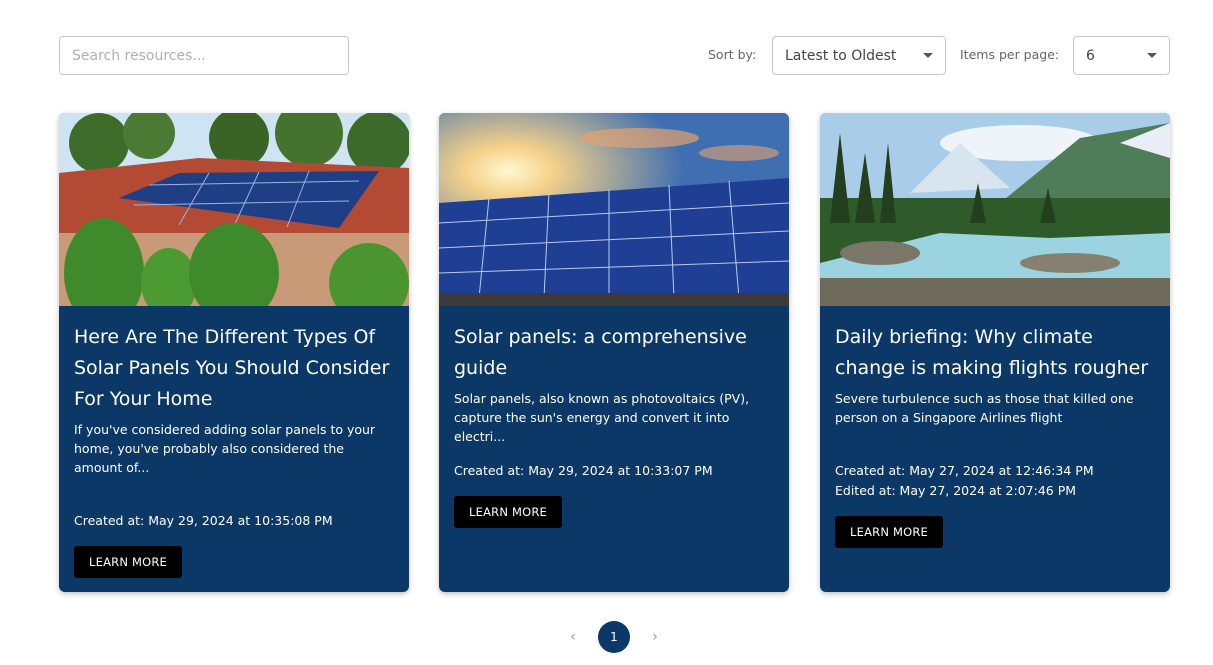  Describe the element at coordinates (614, 209) in the screenshot. I see `card-image-solar-panels-sun` at that location.